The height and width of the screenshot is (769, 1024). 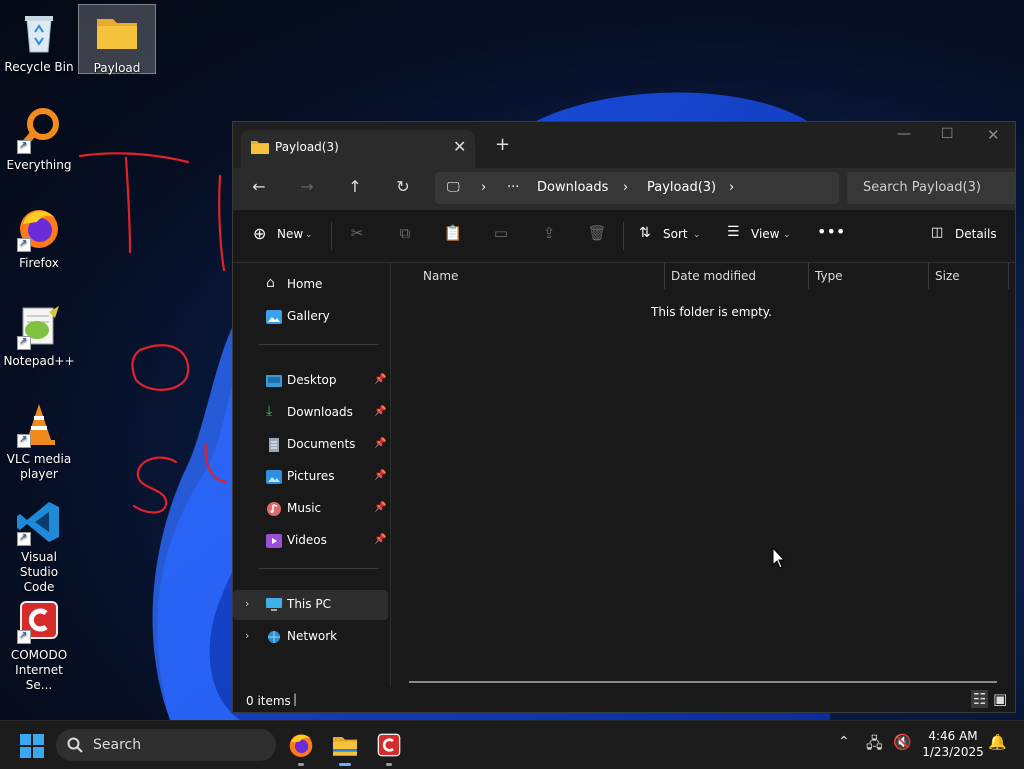 I want to click on desktop-icon-firefox: Firefox, so click(x=39, y=237).